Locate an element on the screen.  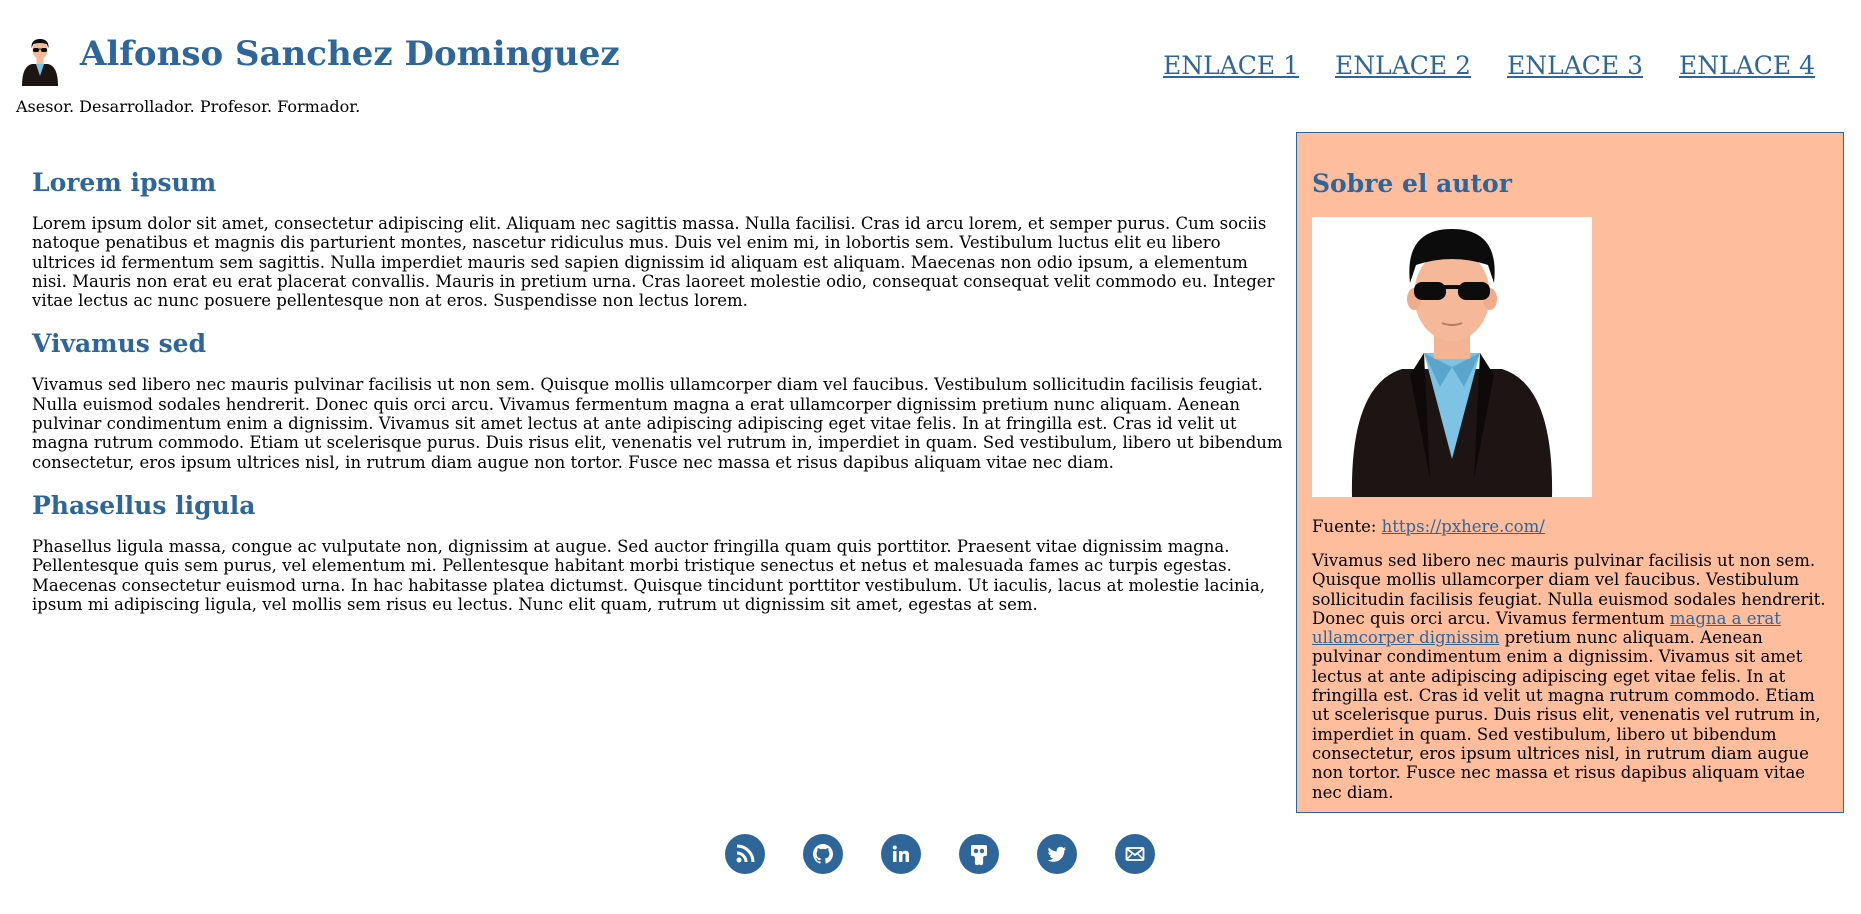
email-icon is located at coordinates (1135, 854).